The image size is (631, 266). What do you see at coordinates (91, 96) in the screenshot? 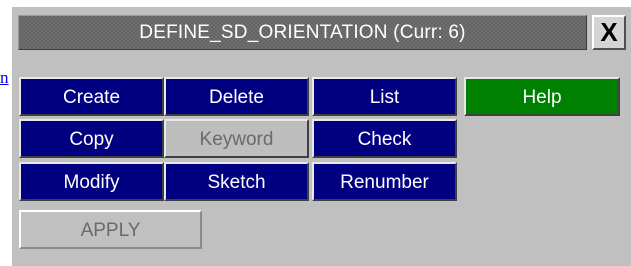
I see `create-button: Create` at bounding box center [91, 96].